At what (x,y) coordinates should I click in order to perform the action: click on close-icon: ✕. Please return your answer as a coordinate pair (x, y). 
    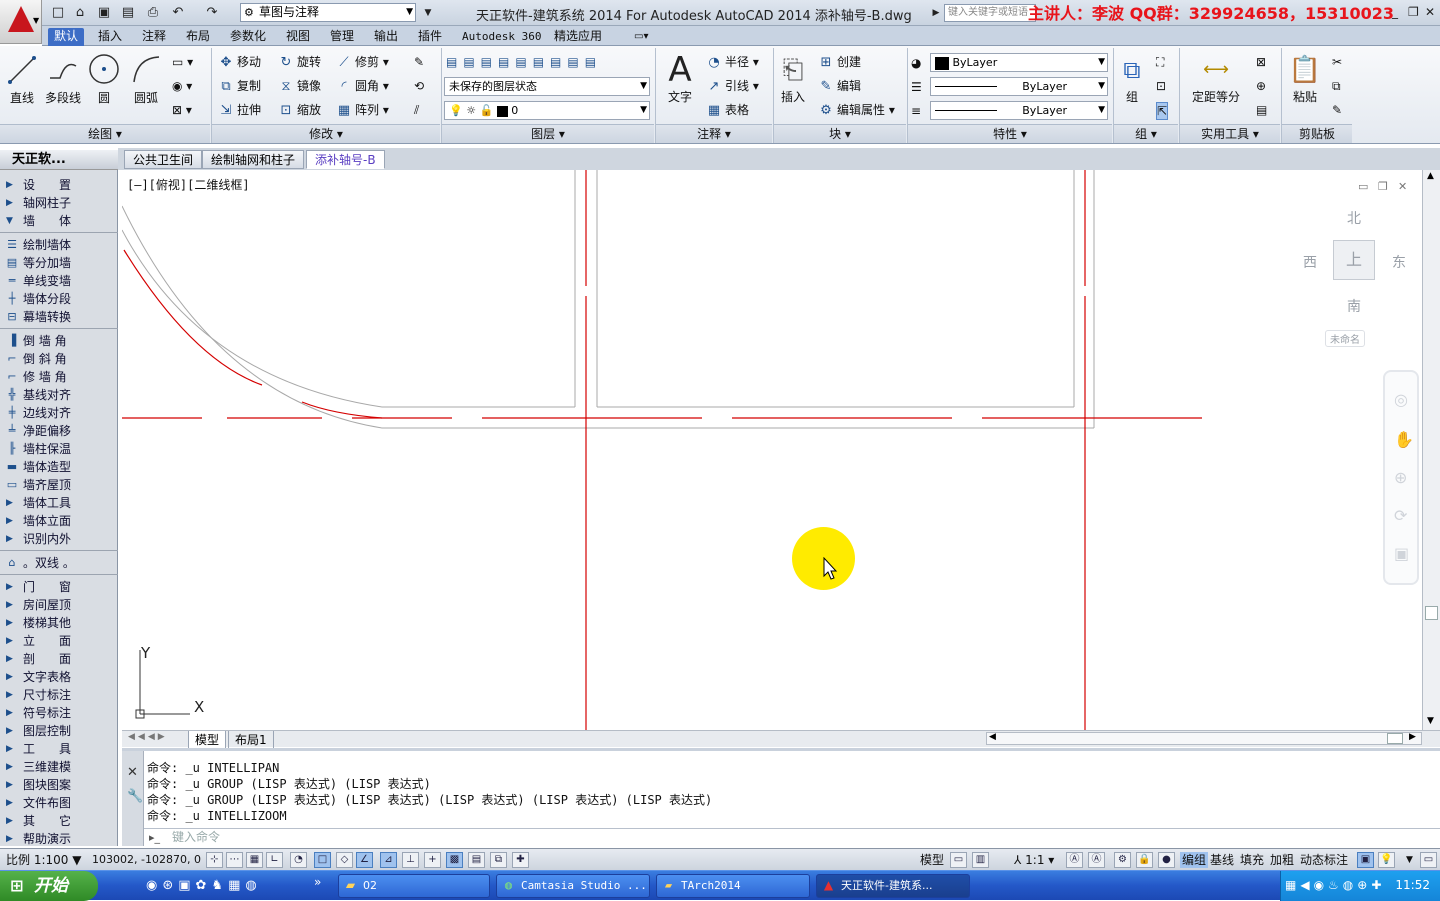
    Looking at the image, I should click on (132, 772).